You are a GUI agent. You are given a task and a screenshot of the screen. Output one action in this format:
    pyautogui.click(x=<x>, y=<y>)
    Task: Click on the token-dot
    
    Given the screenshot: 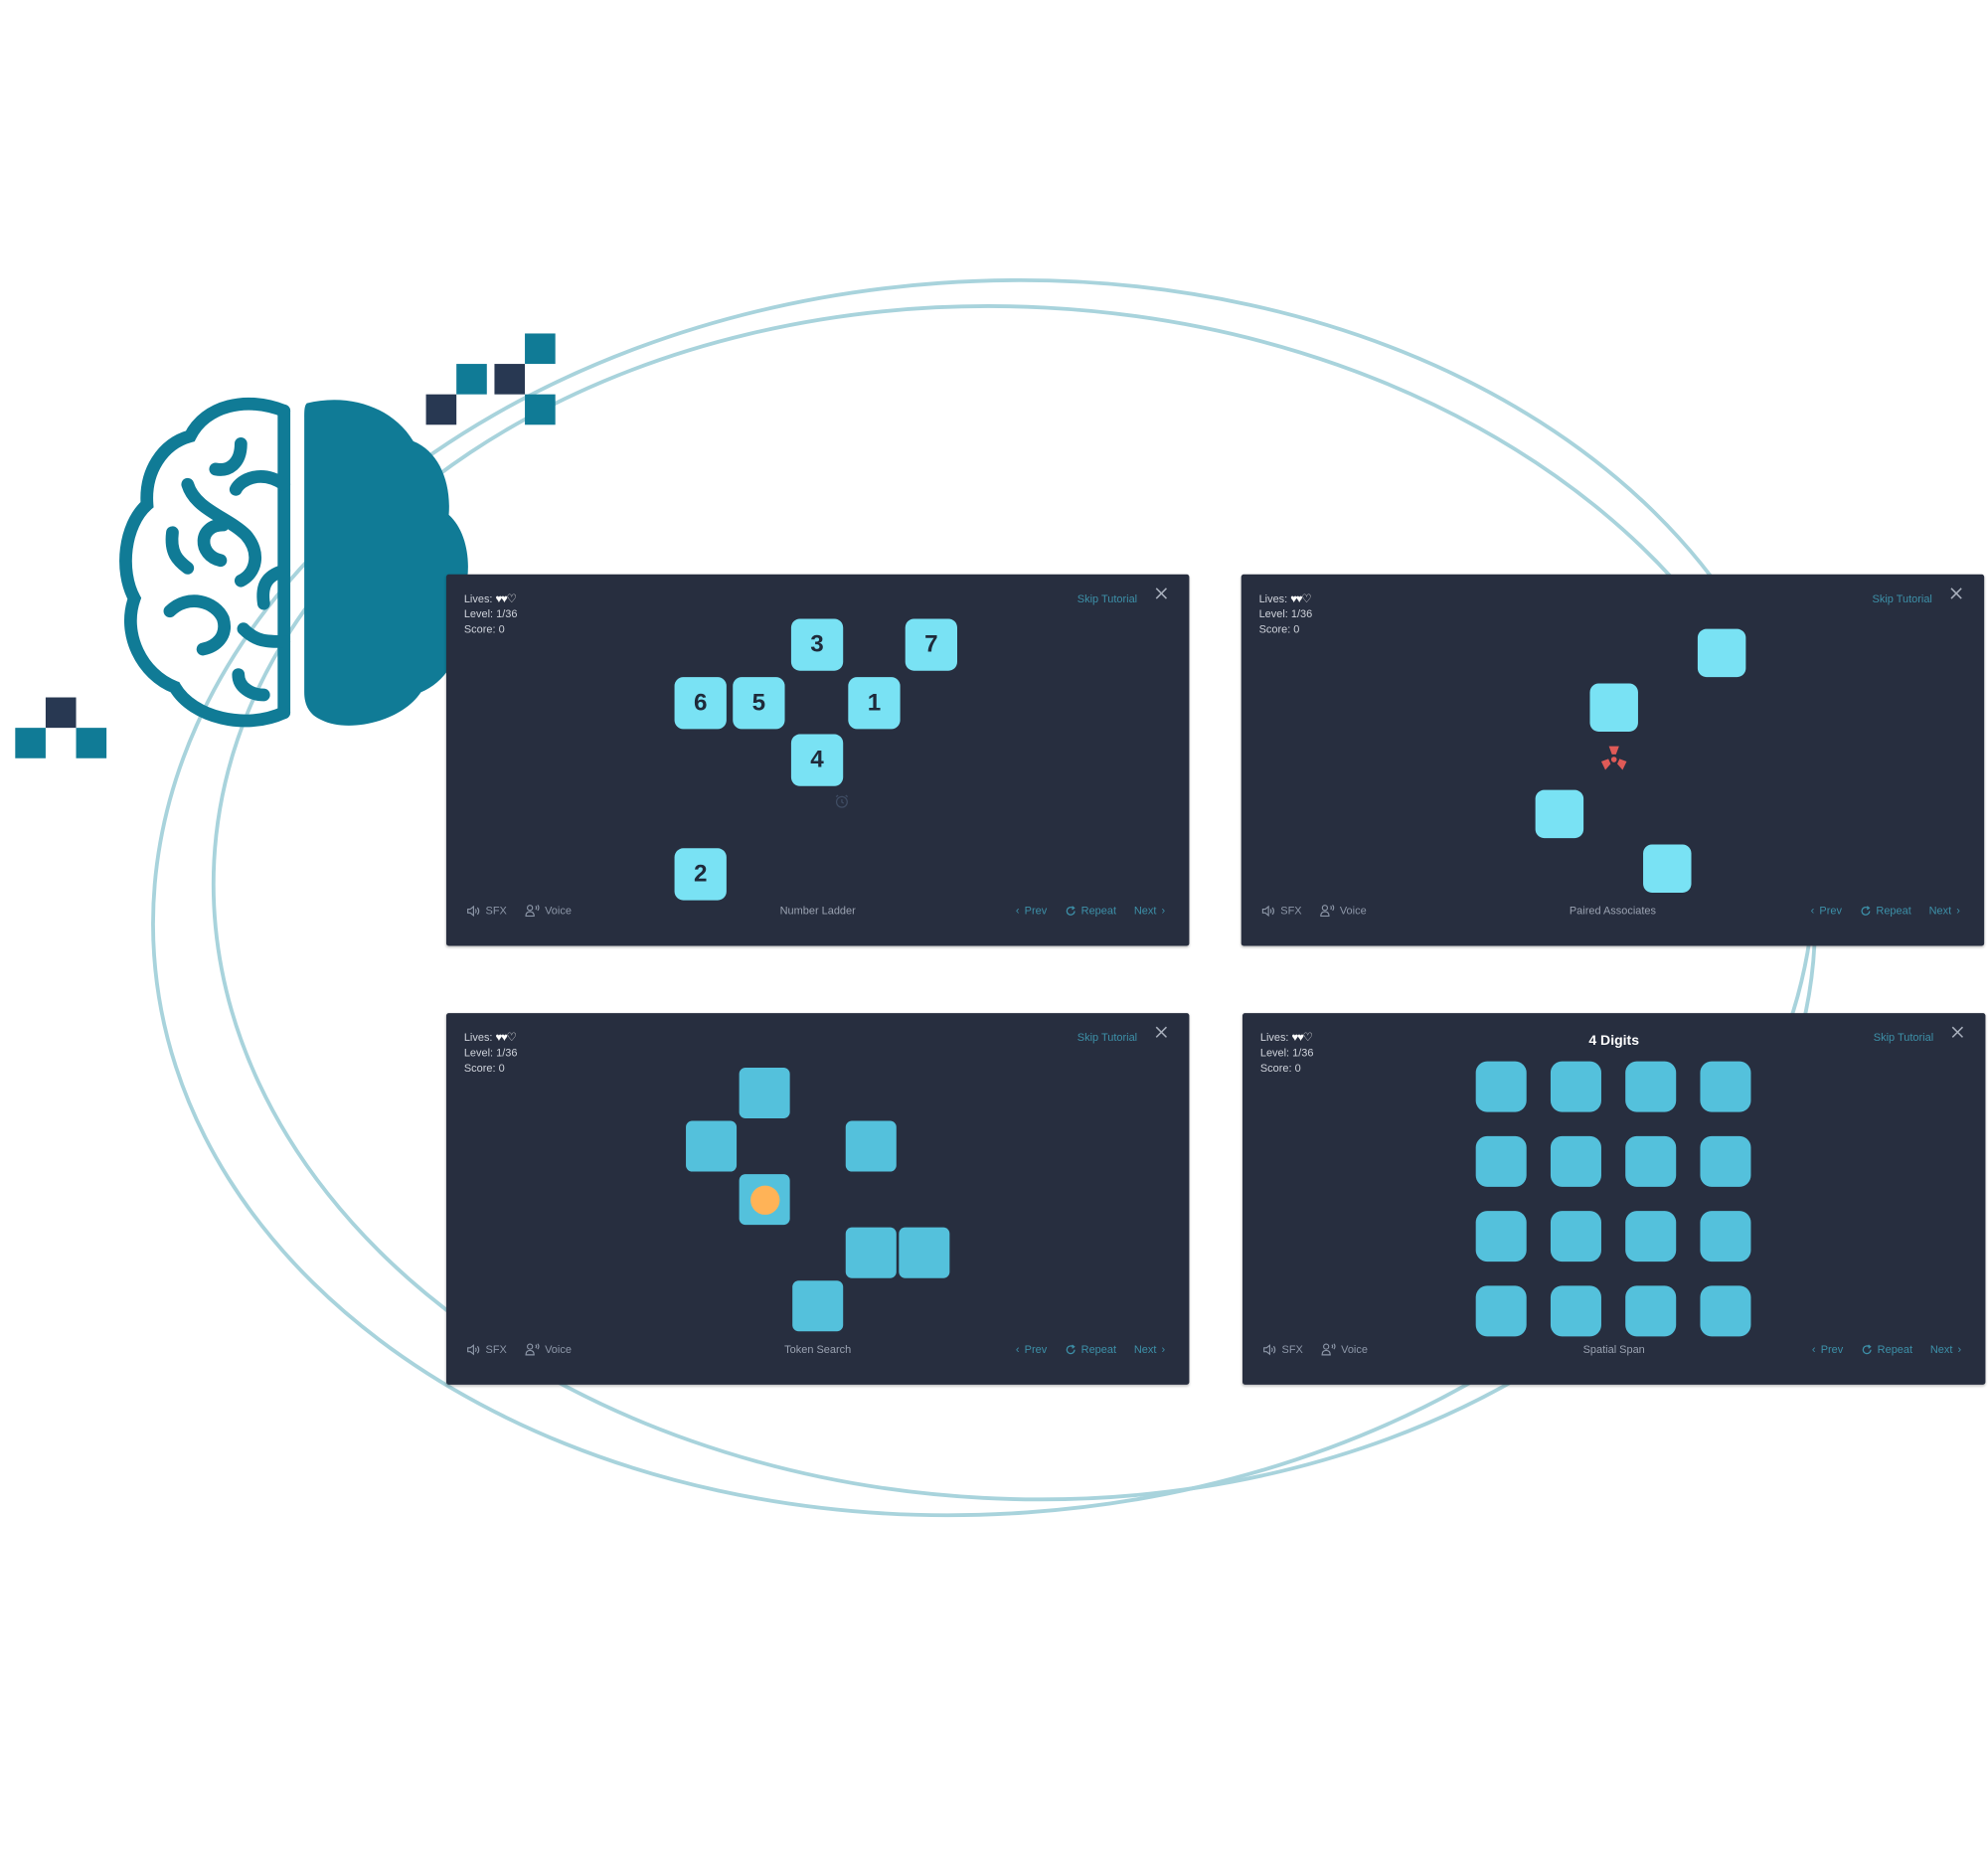 What is the action you would take?
    pyautogui.click(x=764, y=1199)
    